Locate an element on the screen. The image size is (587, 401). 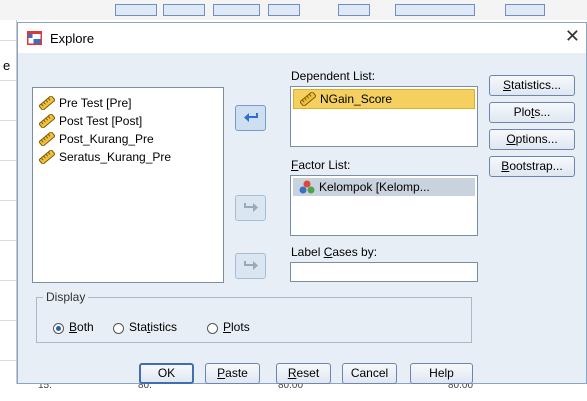
list-item: Seratus_Kurang_Pre is located at coordinates (128, 157).